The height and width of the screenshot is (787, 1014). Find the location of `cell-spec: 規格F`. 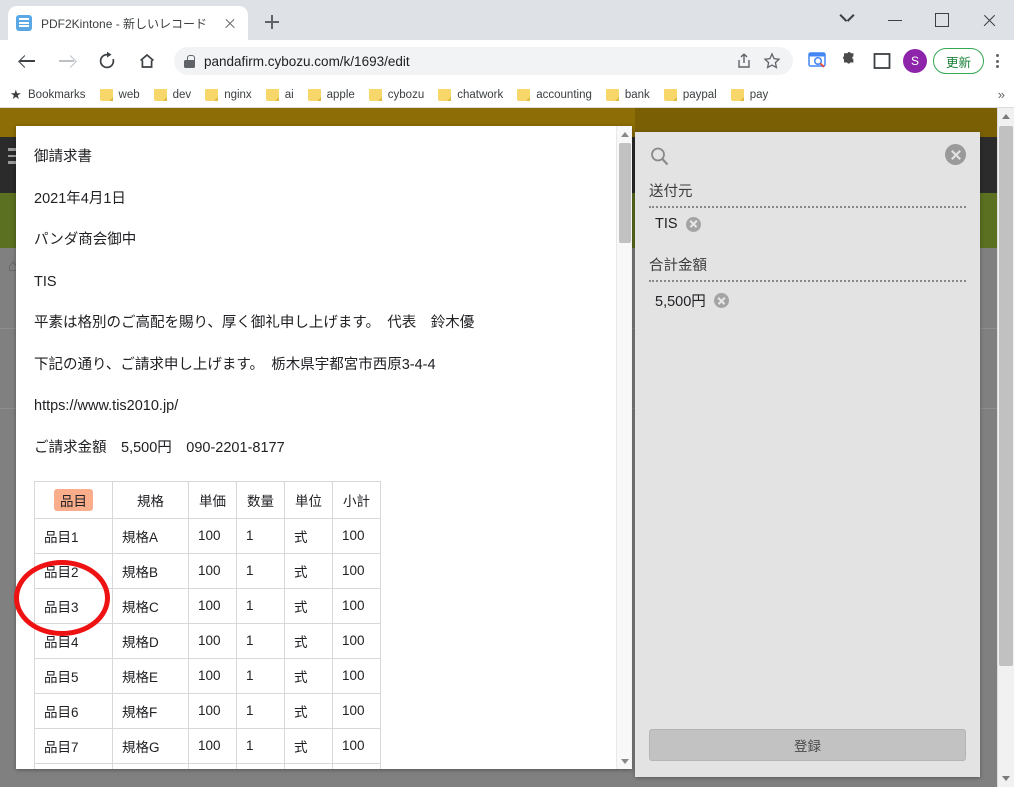

cell-spec: 規格F is located at coordinates (150, 710).